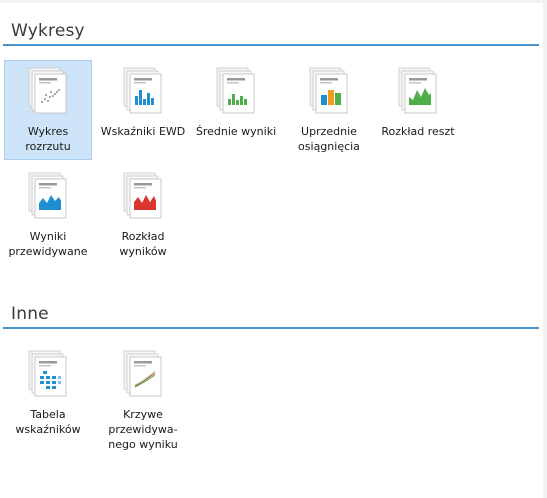  I want to click on tile-label: Uprzednie osiągnięcia, so click(329, 139).